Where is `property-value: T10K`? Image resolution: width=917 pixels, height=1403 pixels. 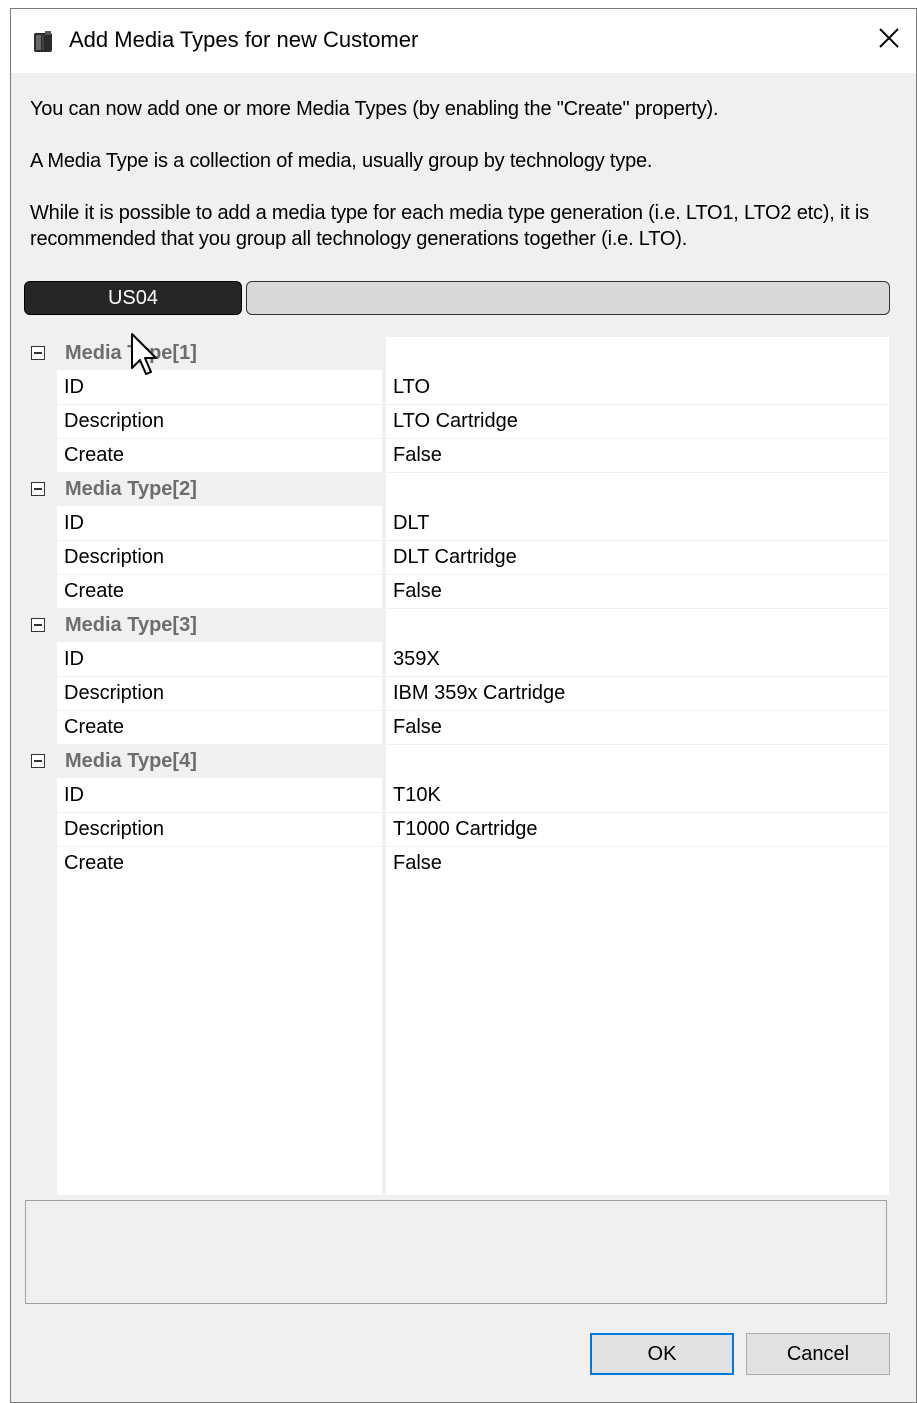 property-value: T10K is located at coordinates (637, 795).